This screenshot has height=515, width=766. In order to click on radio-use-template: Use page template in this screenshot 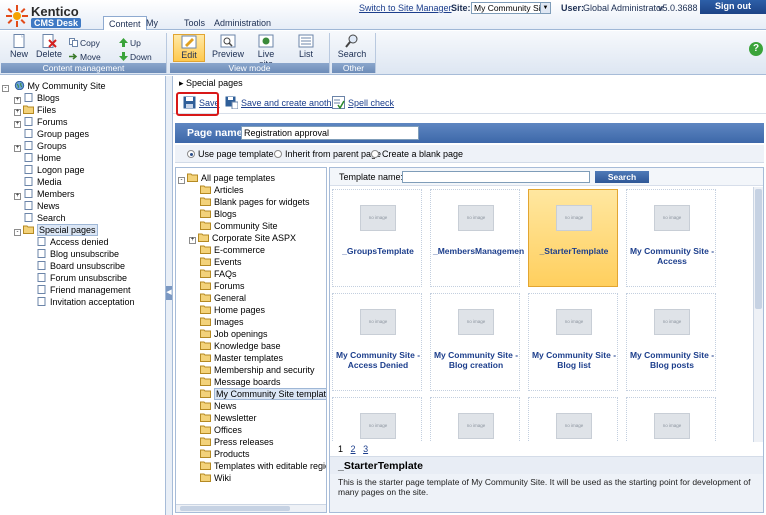, I will do `click(230, 154)`.